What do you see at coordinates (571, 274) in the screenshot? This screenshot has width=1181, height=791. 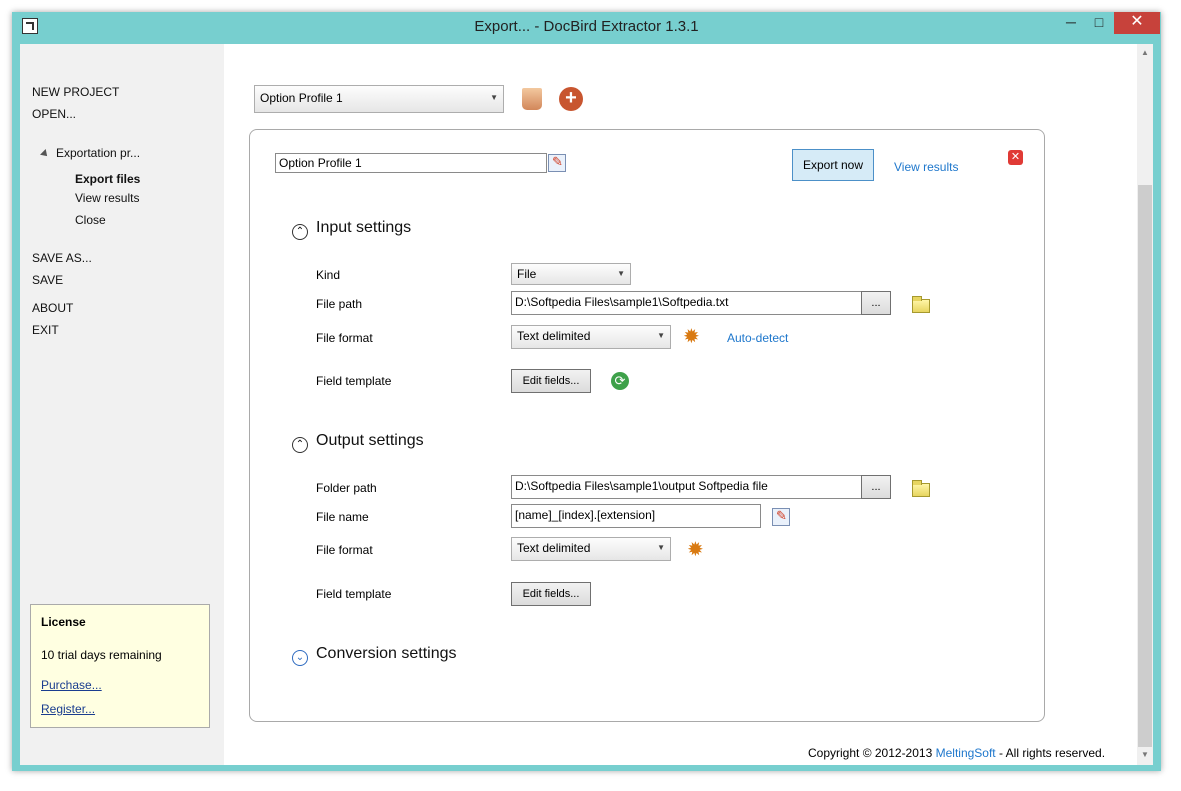 I see `kind-dropdown: File ▼` at bounding box center [571, 274].